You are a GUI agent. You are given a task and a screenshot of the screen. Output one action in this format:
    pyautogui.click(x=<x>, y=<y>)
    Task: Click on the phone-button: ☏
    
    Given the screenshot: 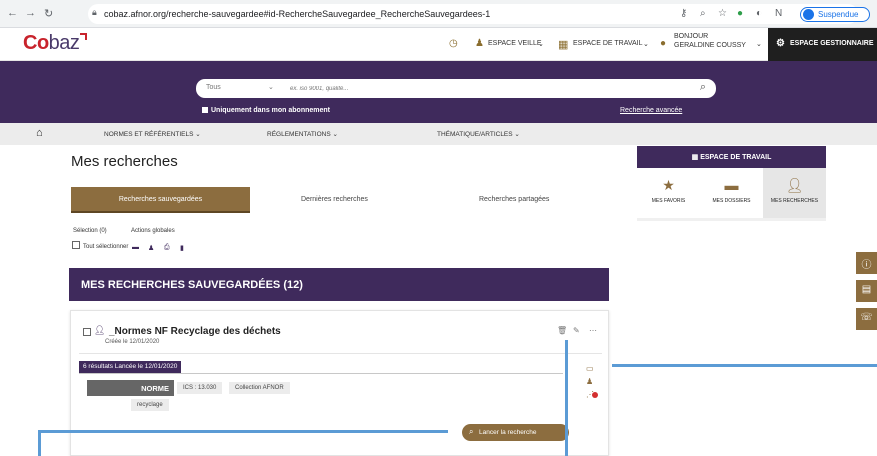 What is the action you would take?
    pyautogui.click(x=866, y=319)
    